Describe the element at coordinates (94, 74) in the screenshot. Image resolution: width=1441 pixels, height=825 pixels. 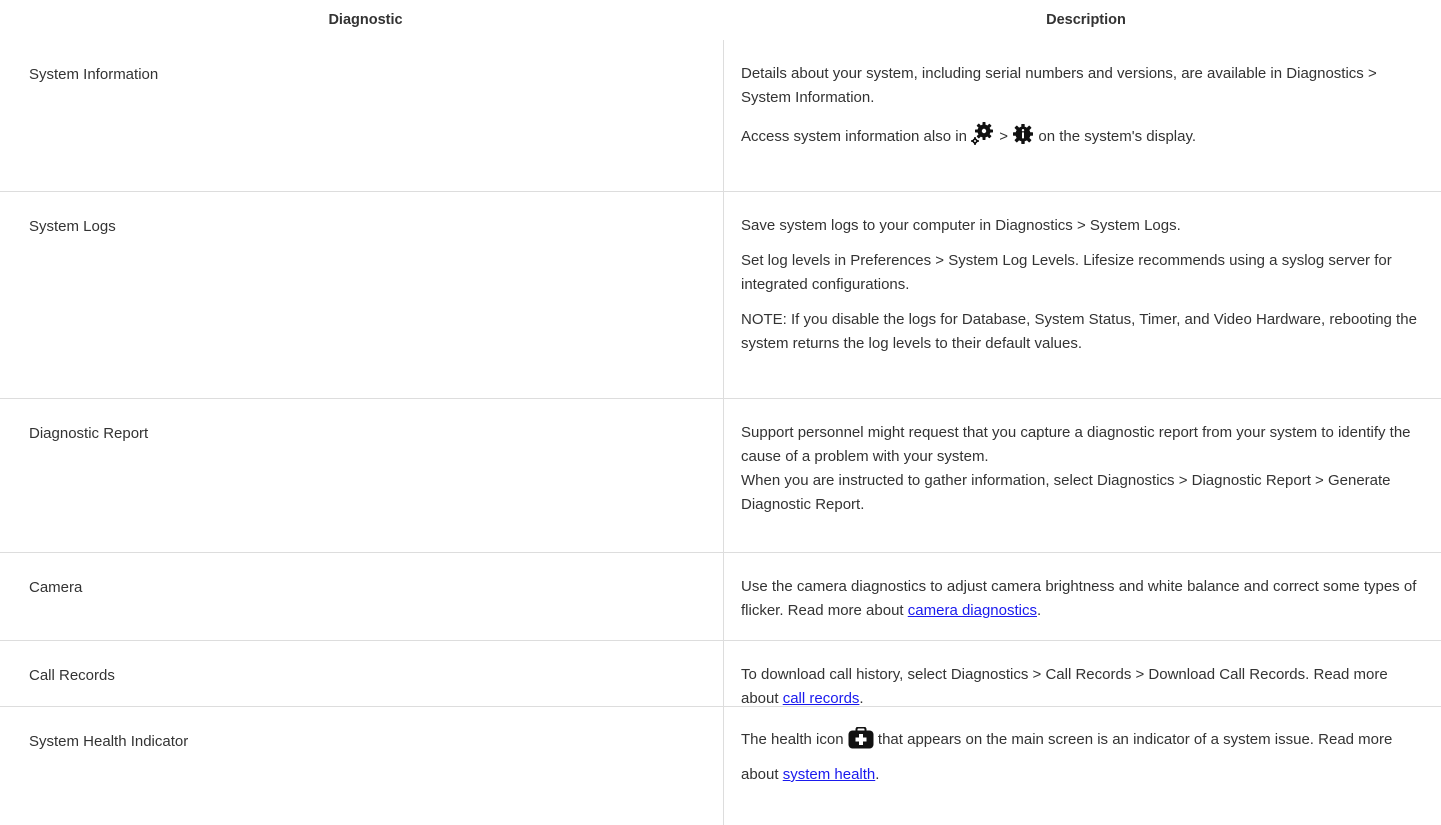
I see `row-name: System Information` at that location.